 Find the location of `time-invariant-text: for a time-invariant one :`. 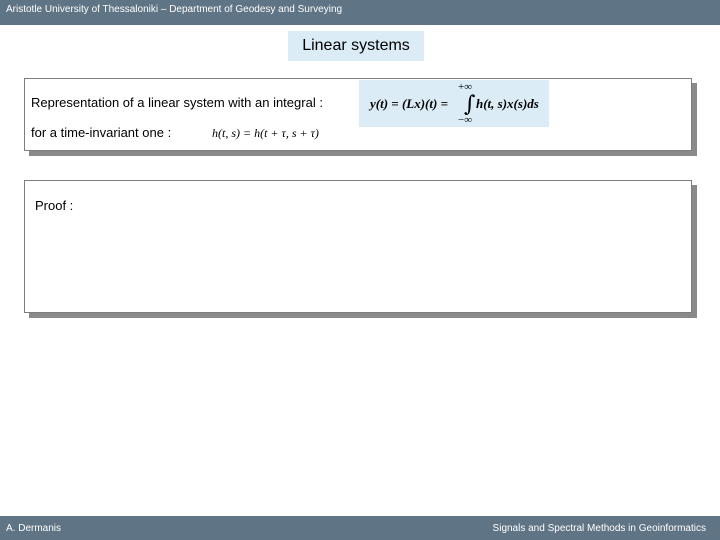

time-invariant-text: for a time-invariant one : is located at coordinates (101, 132).